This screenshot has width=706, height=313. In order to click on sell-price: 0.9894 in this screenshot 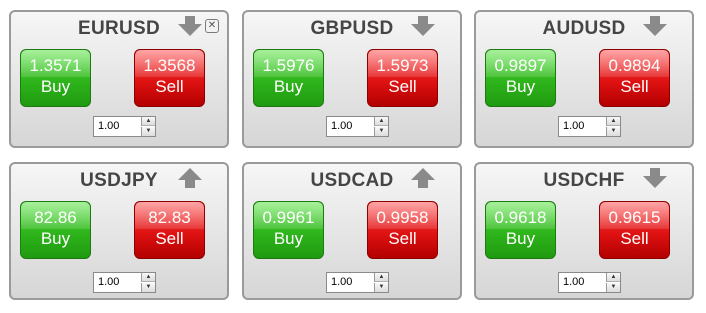, I will do `click(634, 65)`.